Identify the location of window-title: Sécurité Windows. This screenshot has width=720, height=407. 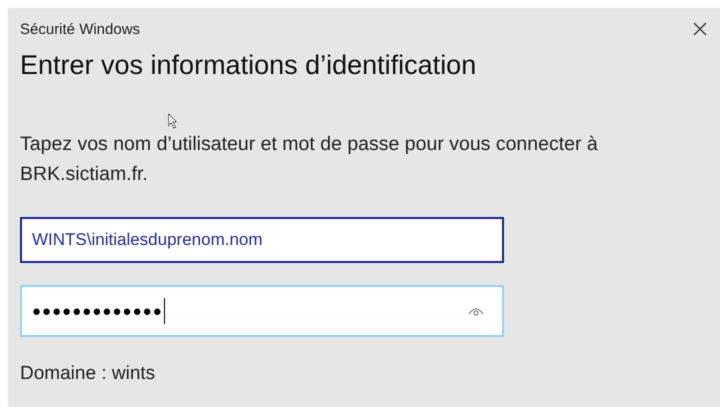
(80, 29).